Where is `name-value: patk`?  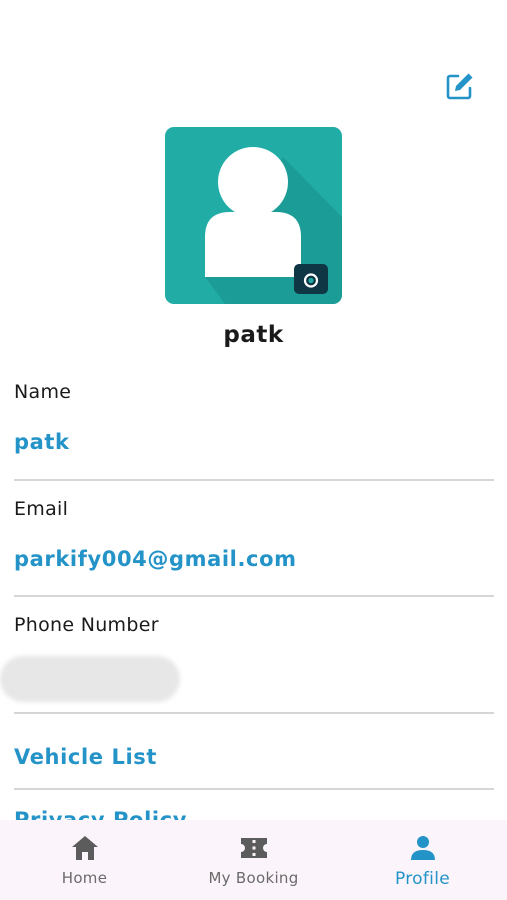
name-value: patk is located at coordinates (42, 442).